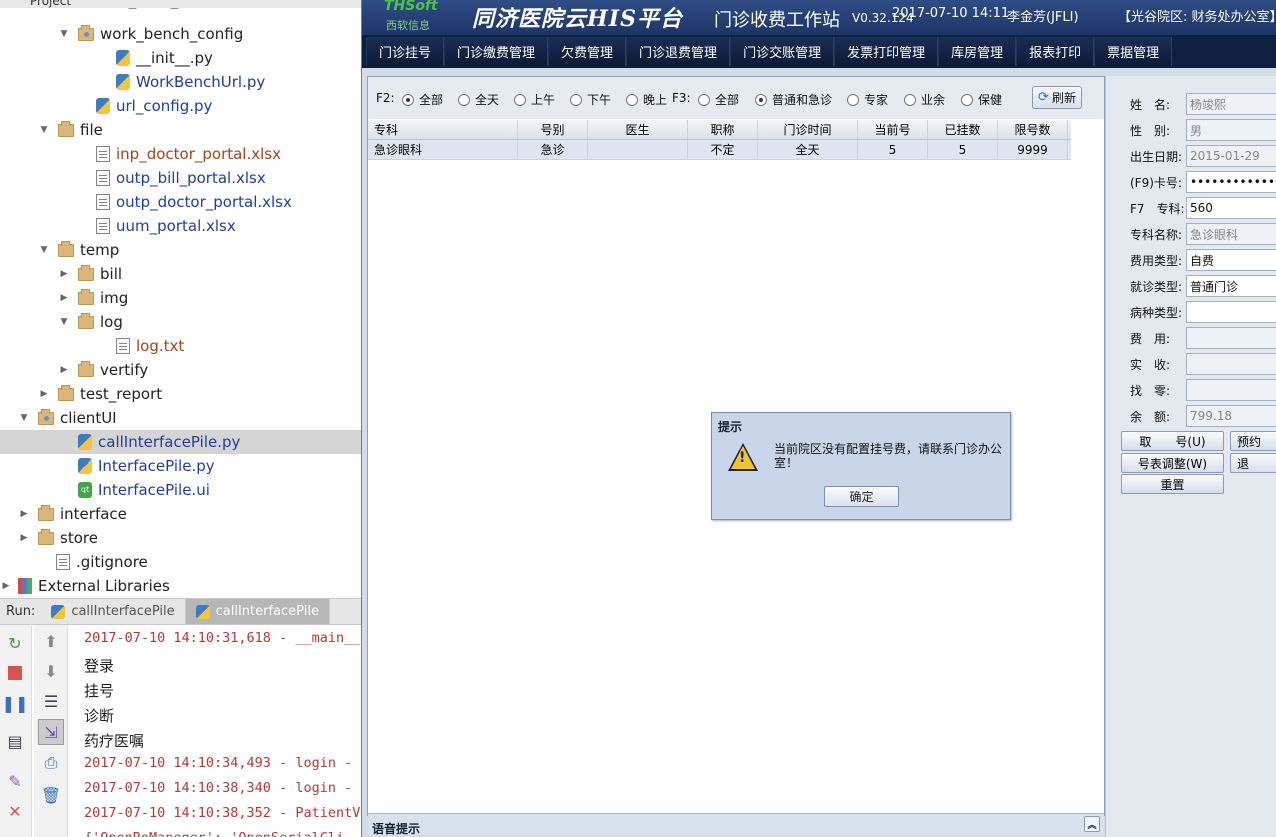  What do you see at coordinates (180, 106) in the screenshot?
I see `tree-item: url_config.py` at bounding box center [180, 106].